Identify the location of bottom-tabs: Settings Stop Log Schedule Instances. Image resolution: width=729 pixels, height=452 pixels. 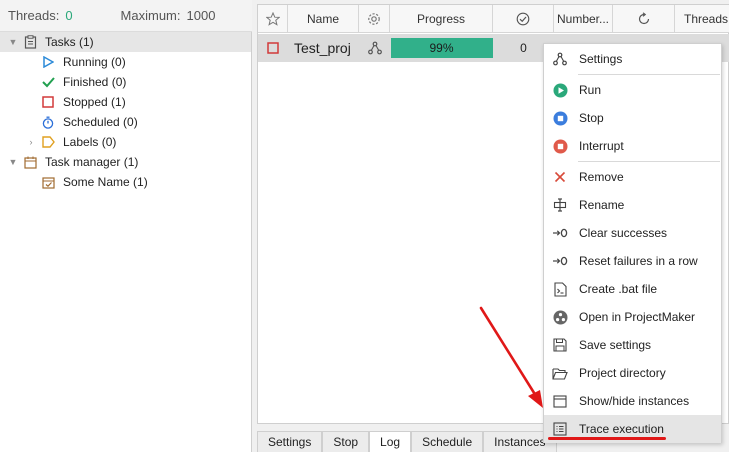
(407, 441).